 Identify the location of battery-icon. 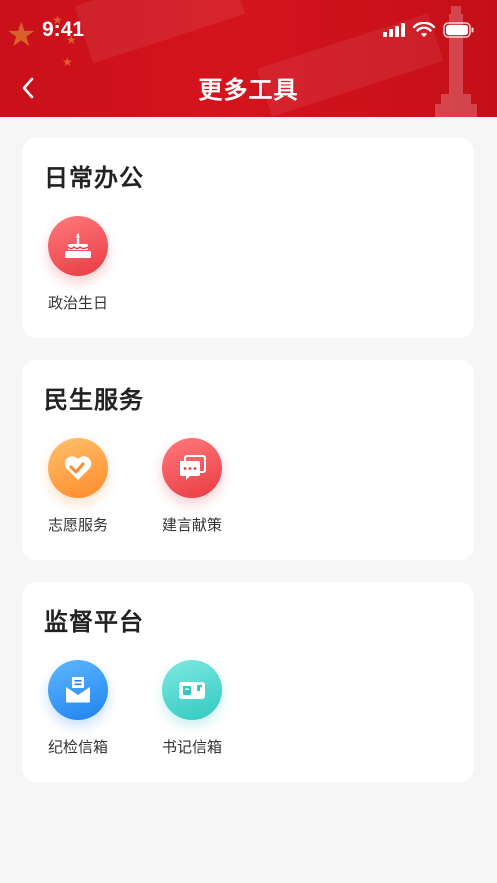
(458, 30).